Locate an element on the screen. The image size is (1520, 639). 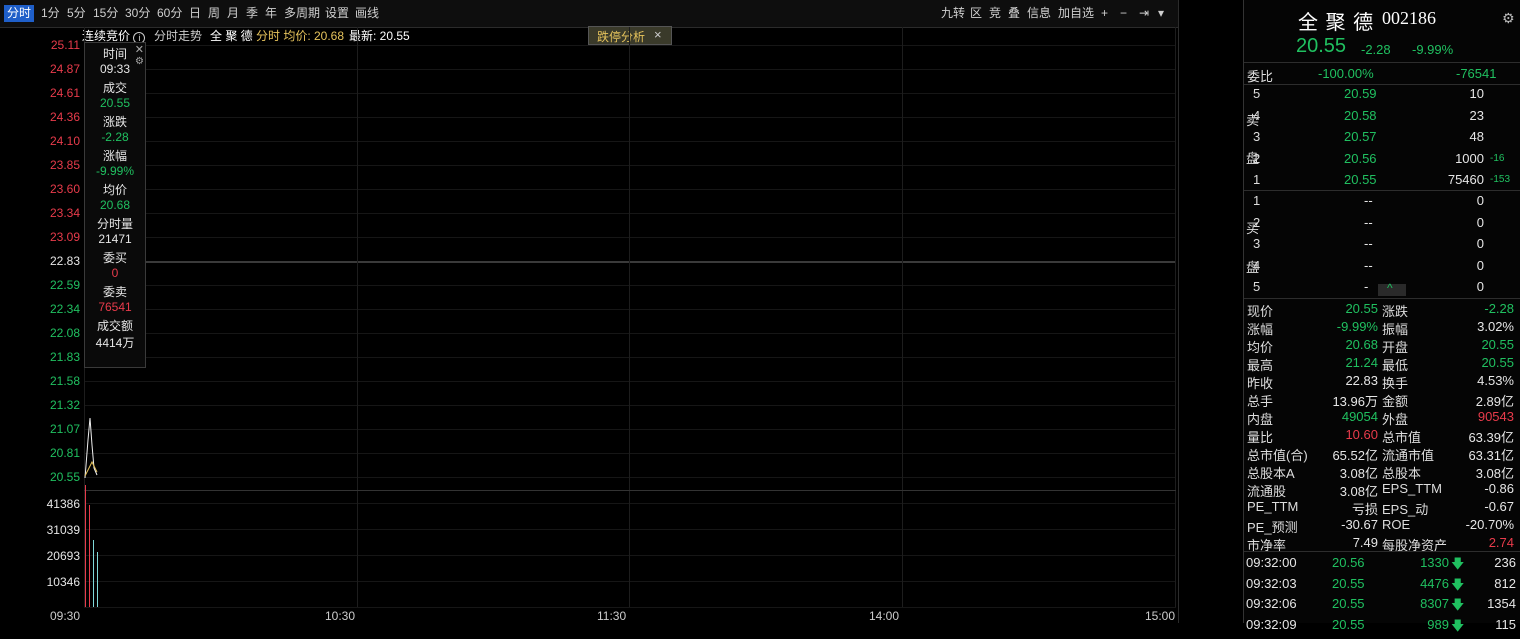
sell-volume-change: -153 is located at coordinates (1500, 179).